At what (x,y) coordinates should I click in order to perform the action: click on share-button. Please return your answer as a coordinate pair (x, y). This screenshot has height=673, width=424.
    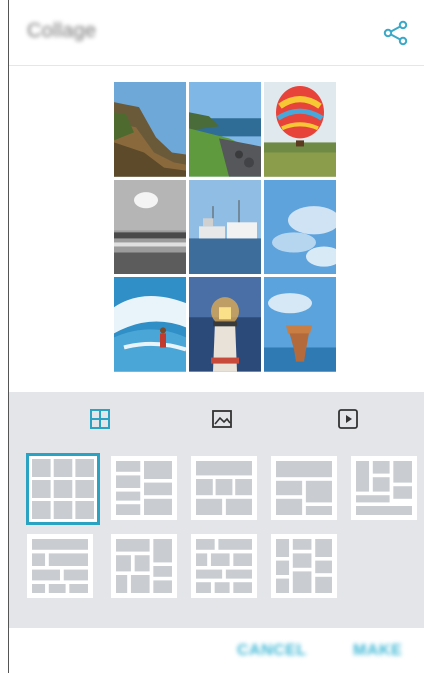
    Looking at the image, I should click on (396, 33).